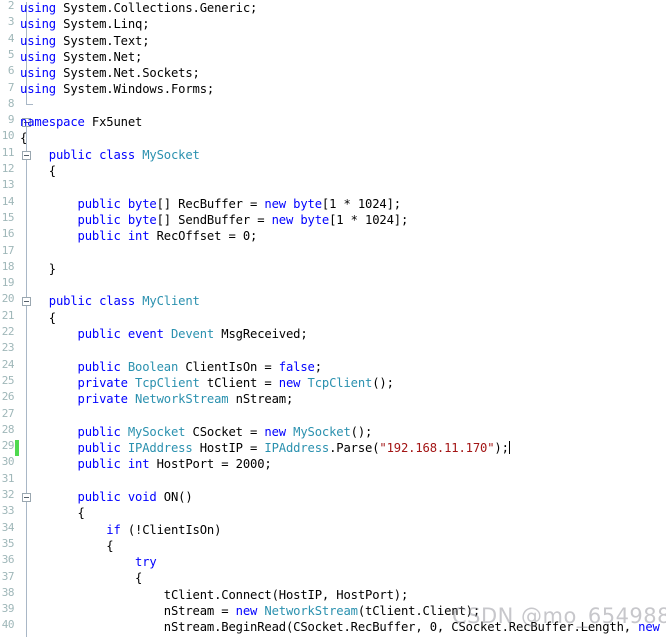 The image size is (666, 637). Describe the element at coordinates (8, 136) in the screenshot. I see `line-number: 10` at that location.